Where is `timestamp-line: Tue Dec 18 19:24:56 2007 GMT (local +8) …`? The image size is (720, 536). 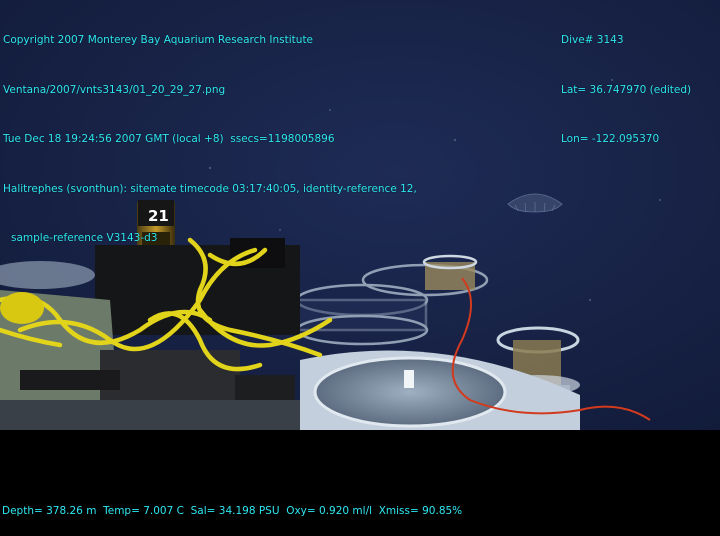
timestamp-line: Tue Dec 18 19:24:56 2007 GMT (local +8) … is located at coordinates (169, 139).